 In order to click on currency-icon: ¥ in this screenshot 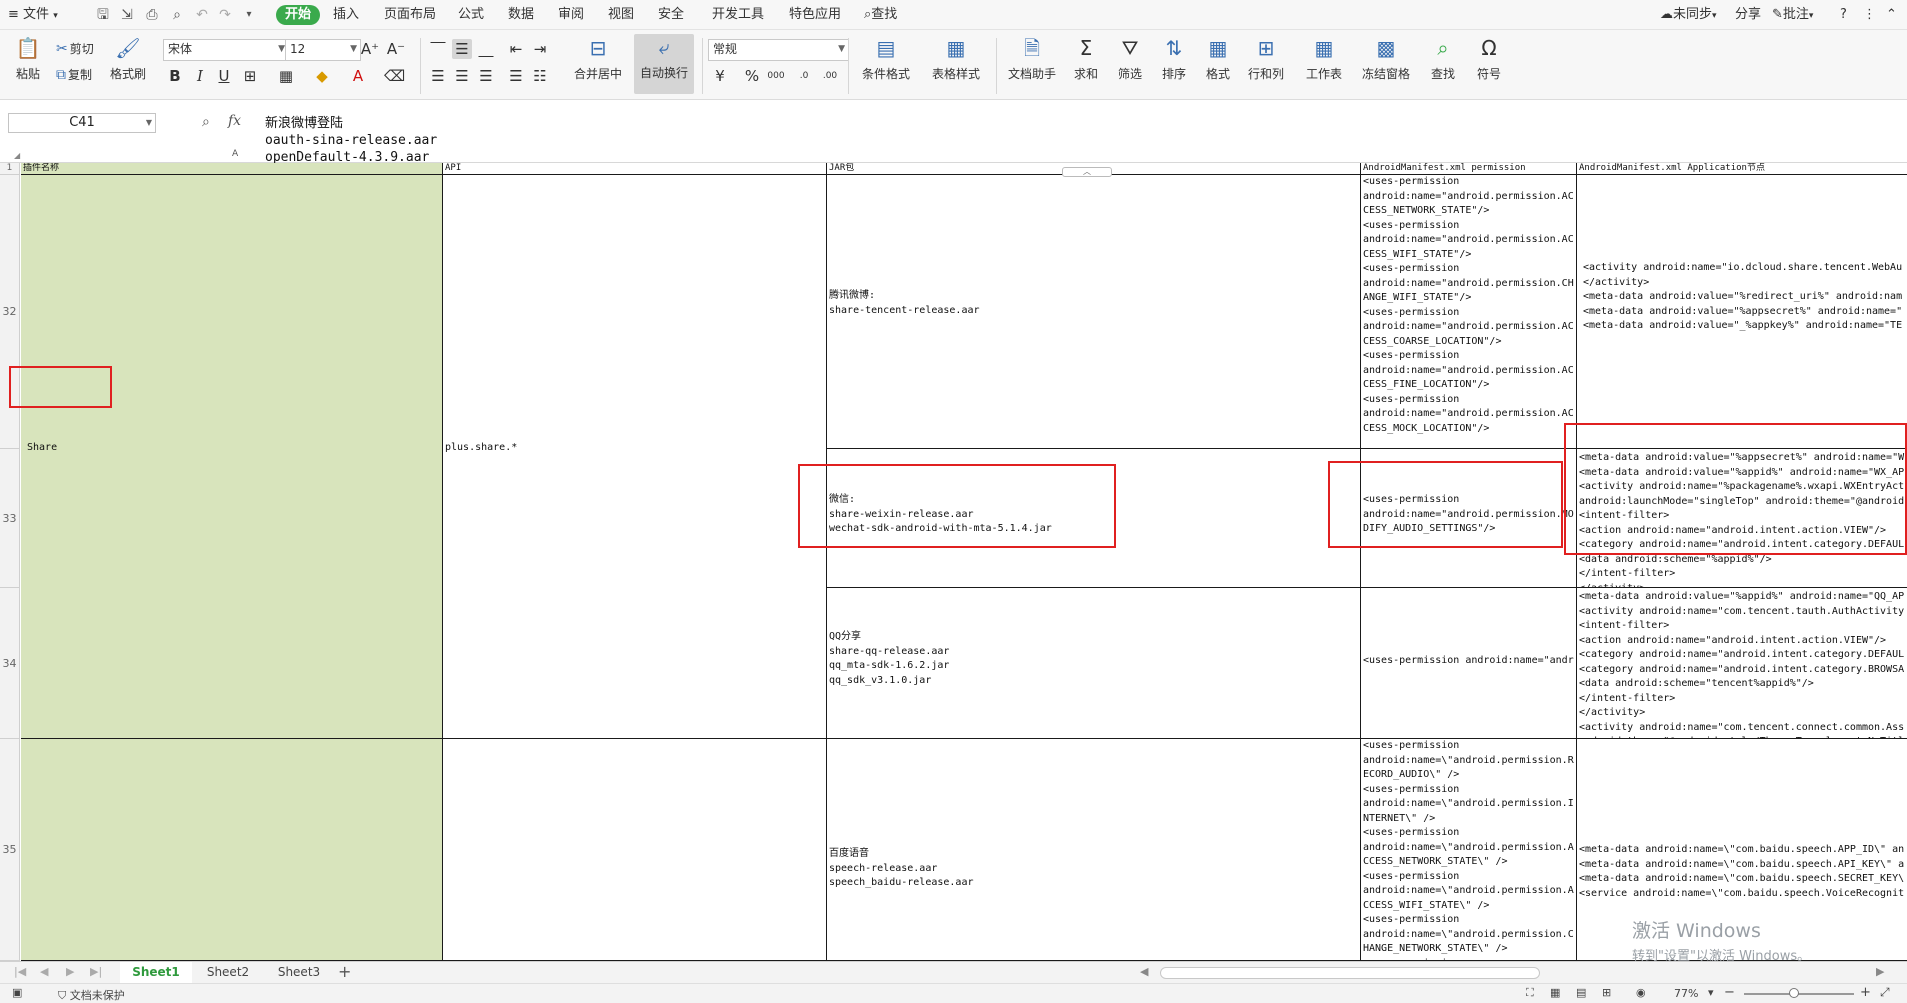, I will do `click(720, 76)`.